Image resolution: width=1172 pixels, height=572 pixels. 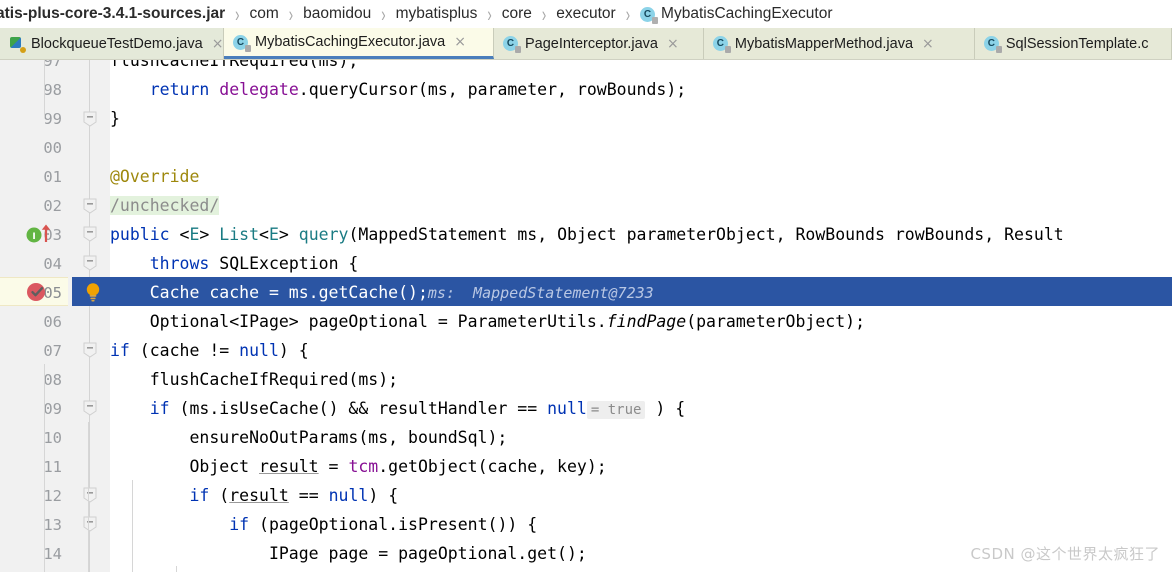 What do you see at coordinates (39, 292) in the screenshot?
I see `breakpoint-verified-icon` at bounding box center [39, 292].